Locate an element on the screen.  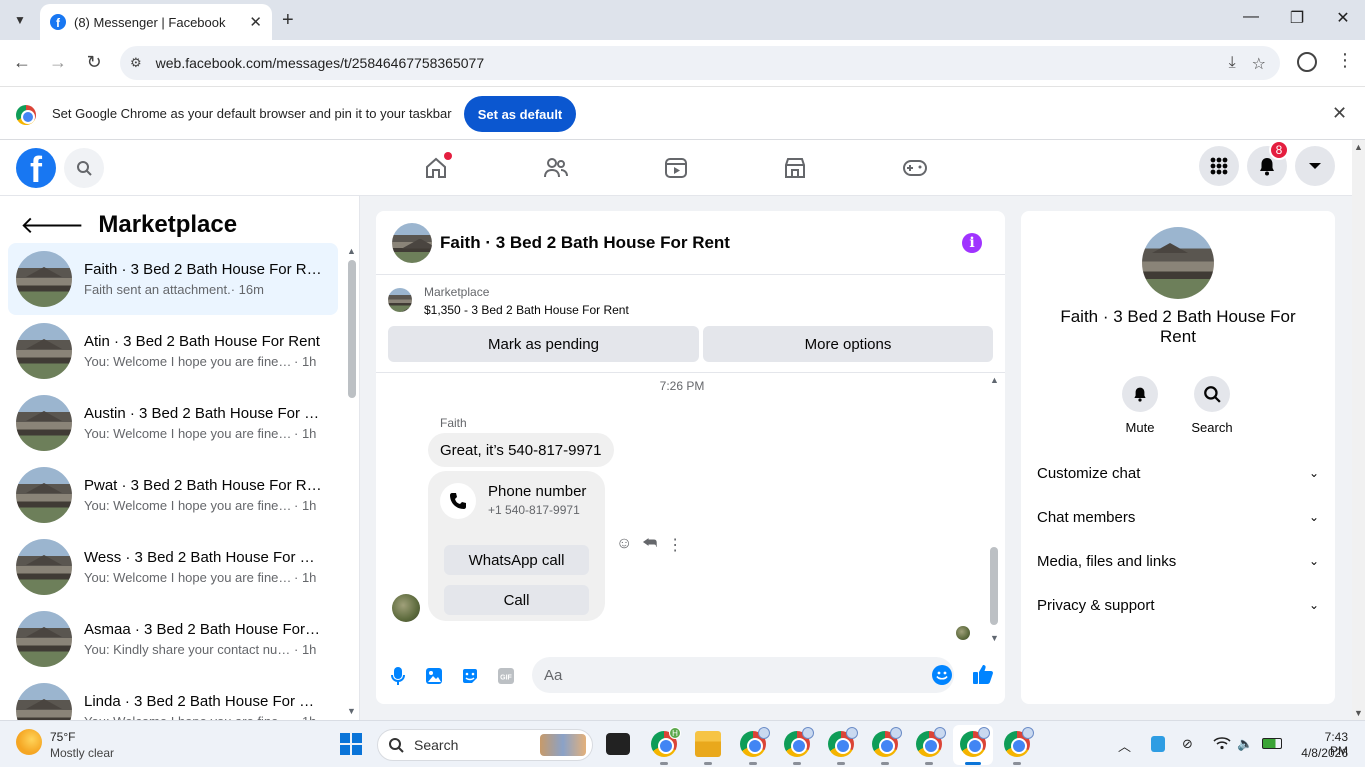
conversation-scrollbar: ▲ ▼ is located at coordinates (994, 509).